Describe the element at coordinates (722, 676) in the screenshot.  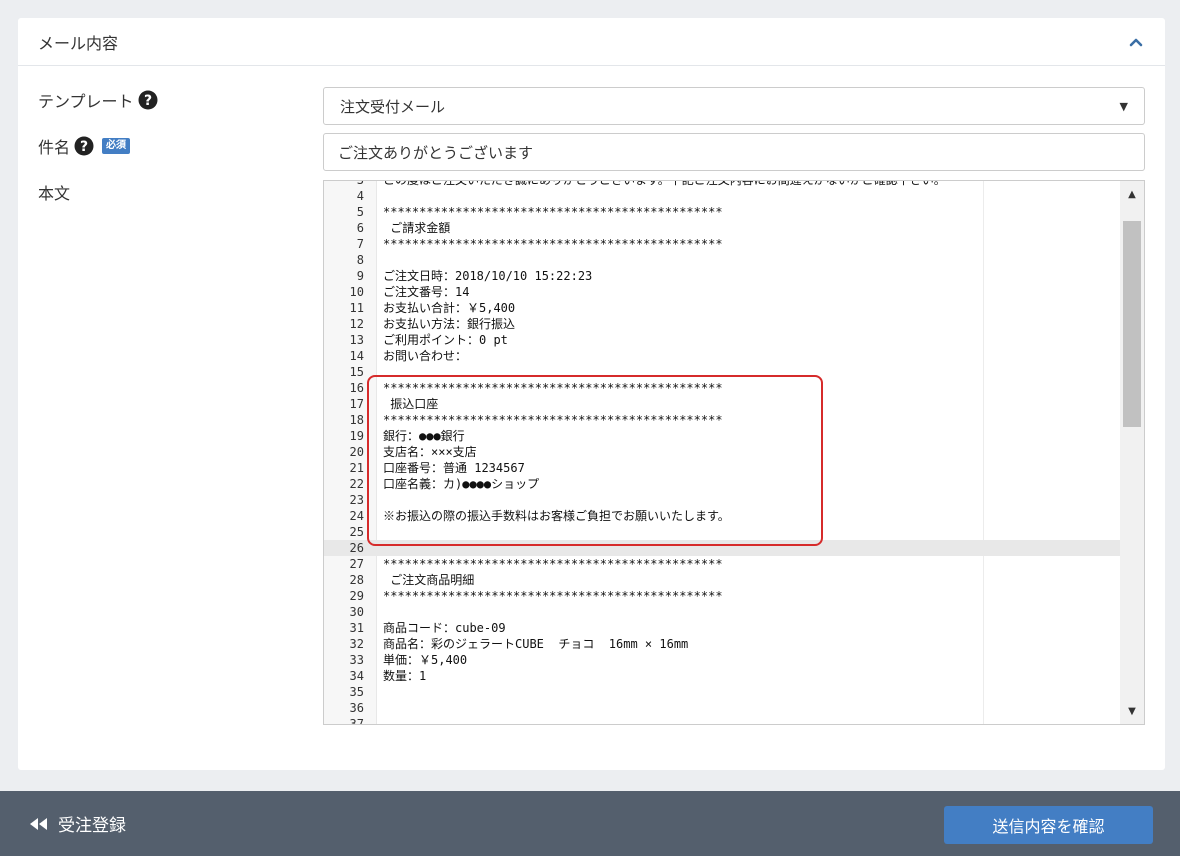
I see `editor-line: 34 数量：1` at that location.